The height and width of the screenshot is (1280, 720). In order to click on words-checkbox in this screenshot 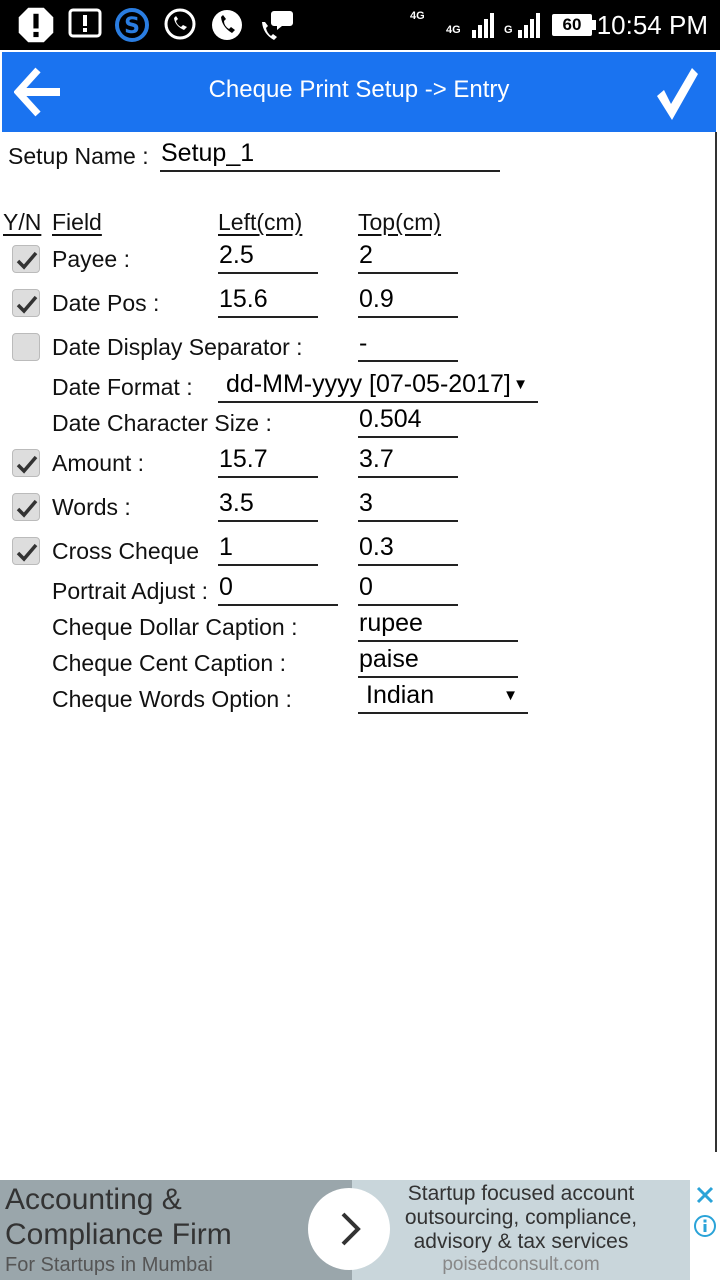, I will do `click(26, 507)`.